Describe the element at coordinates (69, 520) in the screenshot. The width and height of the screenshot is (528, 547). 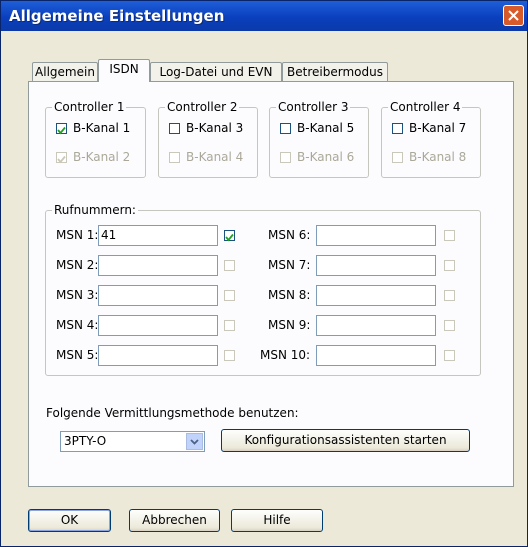
I see `ok-button: OK` at that location.